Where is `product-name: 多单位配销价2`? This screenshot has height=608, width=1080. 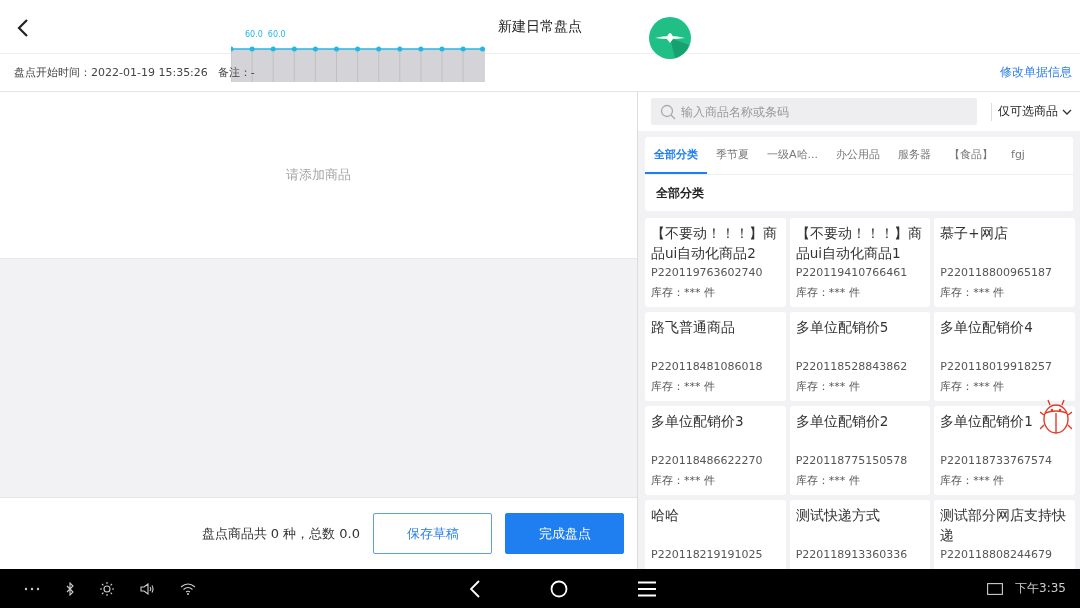 product-name: 多单位配销价2 is located at coordinates (842, 421).